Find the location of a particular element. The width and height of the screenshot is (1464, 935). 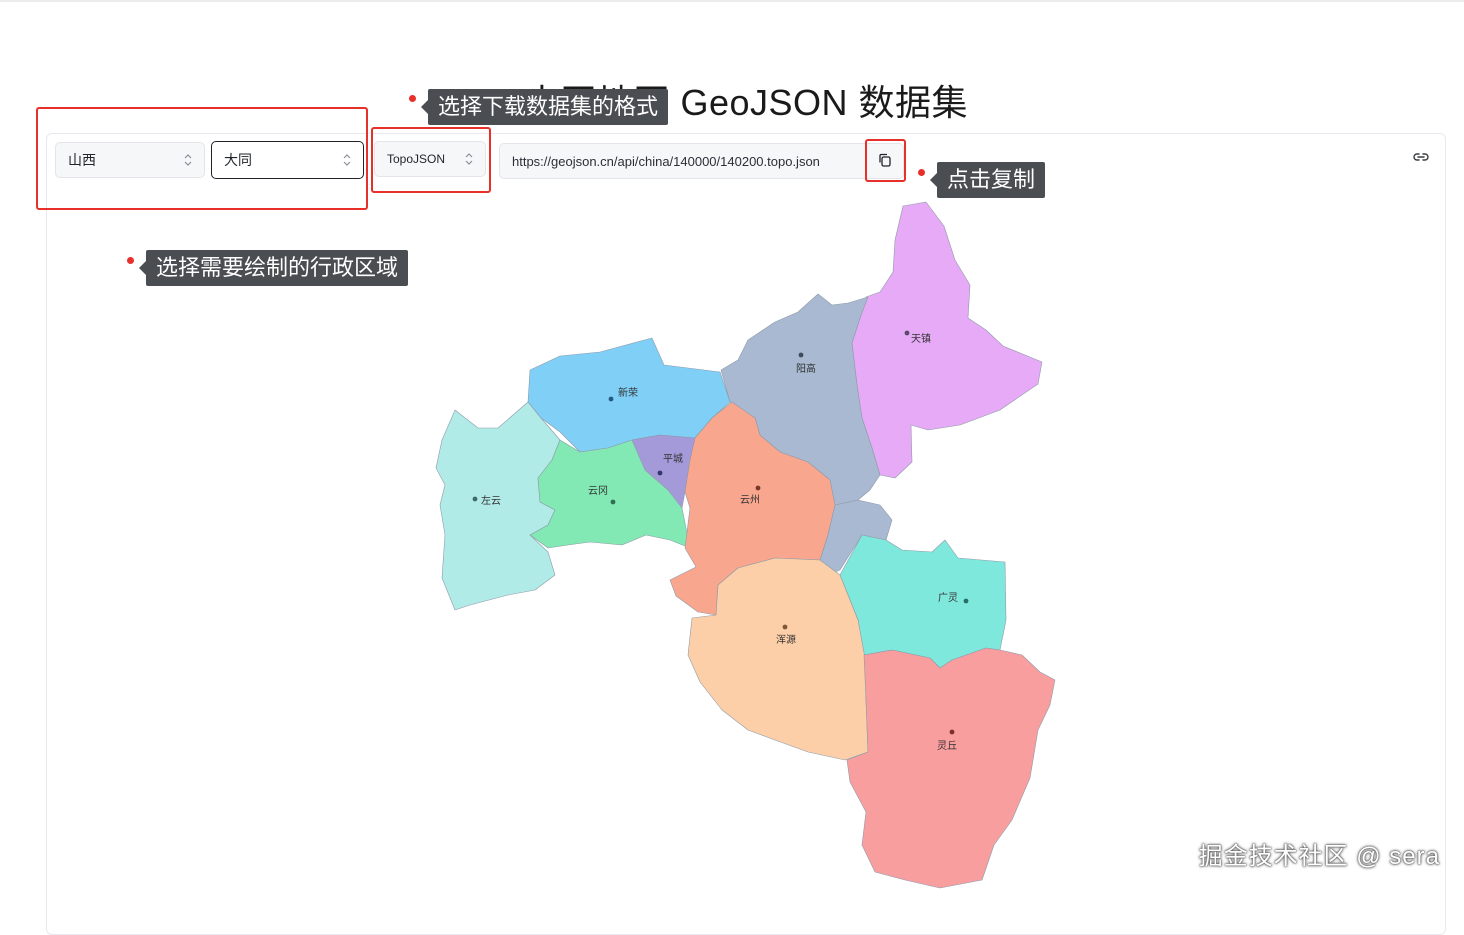

copy-tip-dot is located at coordinates (921, 172).